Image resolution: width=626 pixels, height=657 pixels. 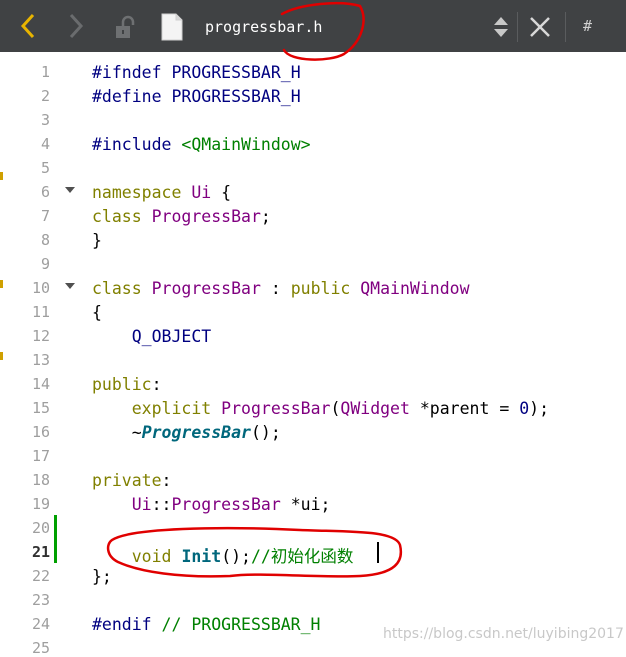 I want to click on line-number: 20, so click(x=40, y=528).